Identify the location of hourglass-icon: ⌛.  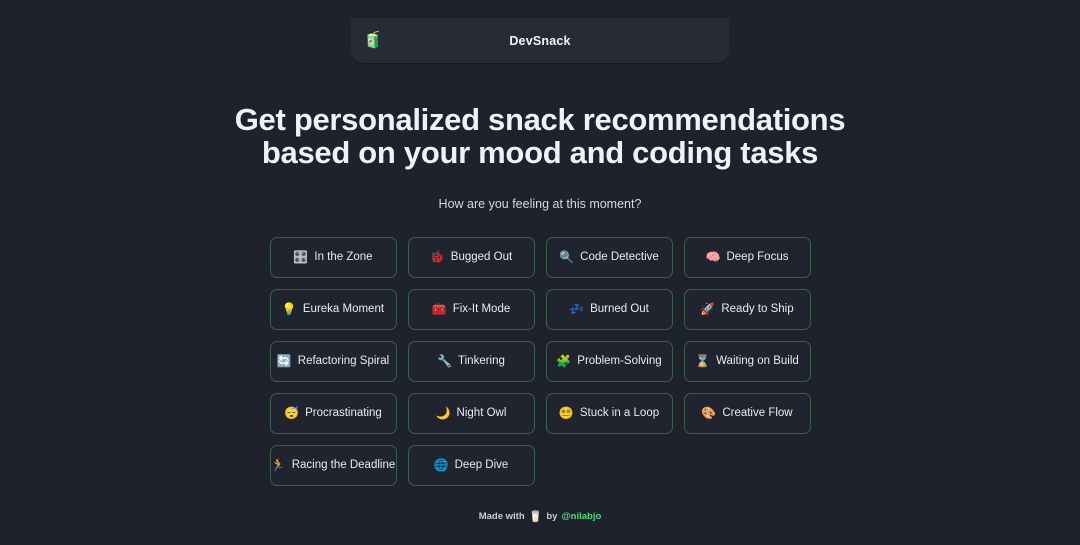
(703, 361).